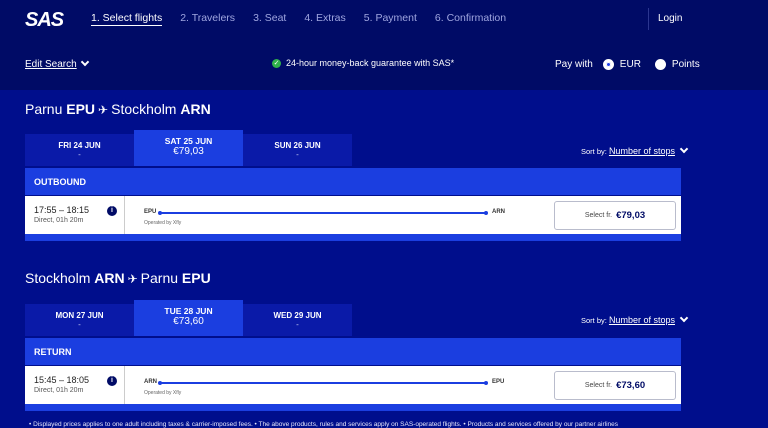 The width and height of the screenshot is (768, 428). I want to click on date-label: FRI 24 JUN, so click(79, 145).